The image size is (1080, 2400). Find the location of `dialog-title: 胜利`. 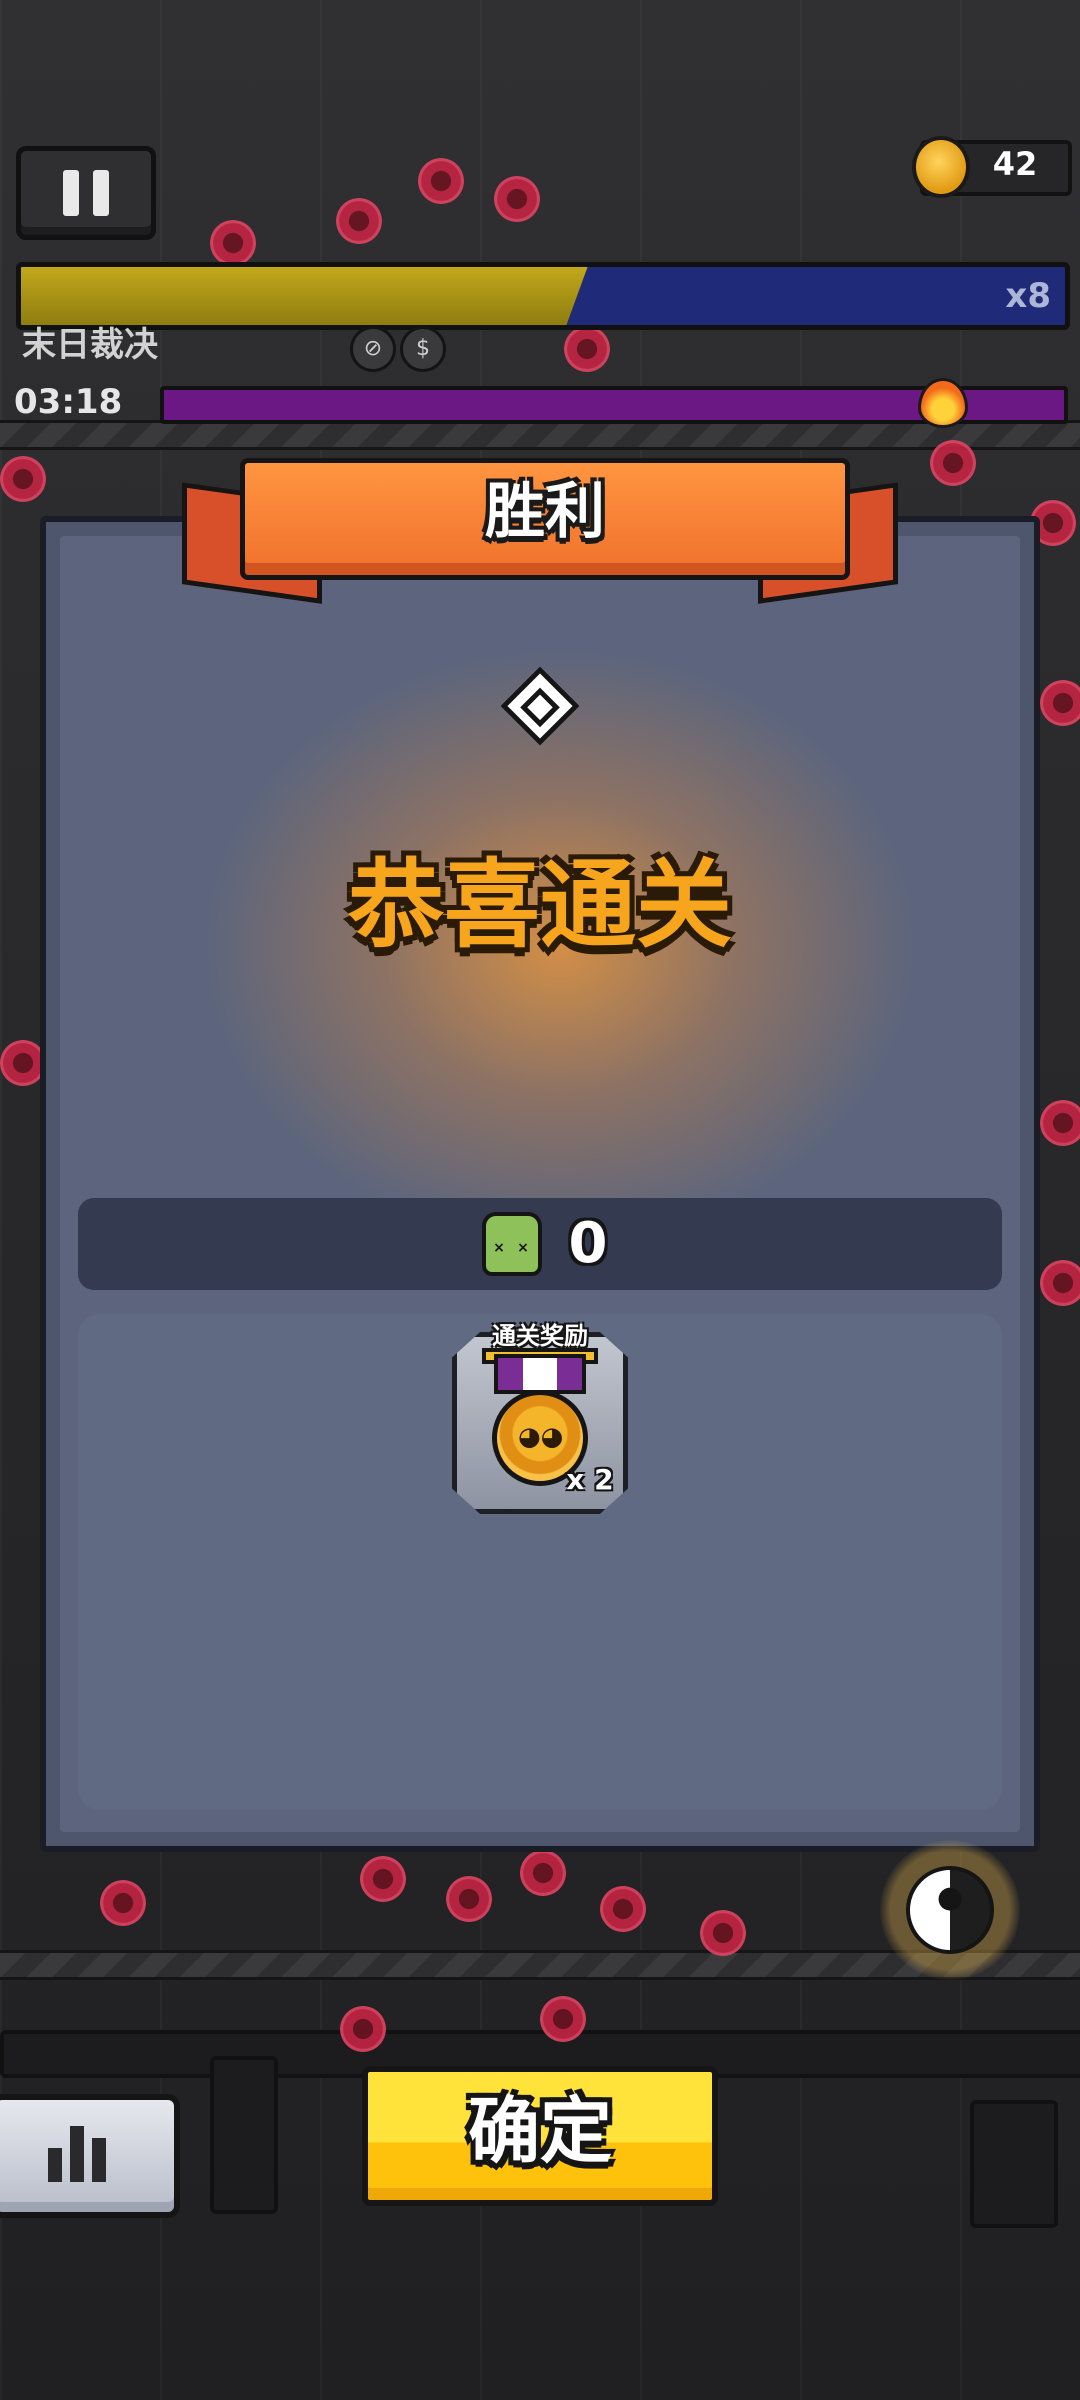

dialog-title: 胜利 is located at coordinates (545, 512).